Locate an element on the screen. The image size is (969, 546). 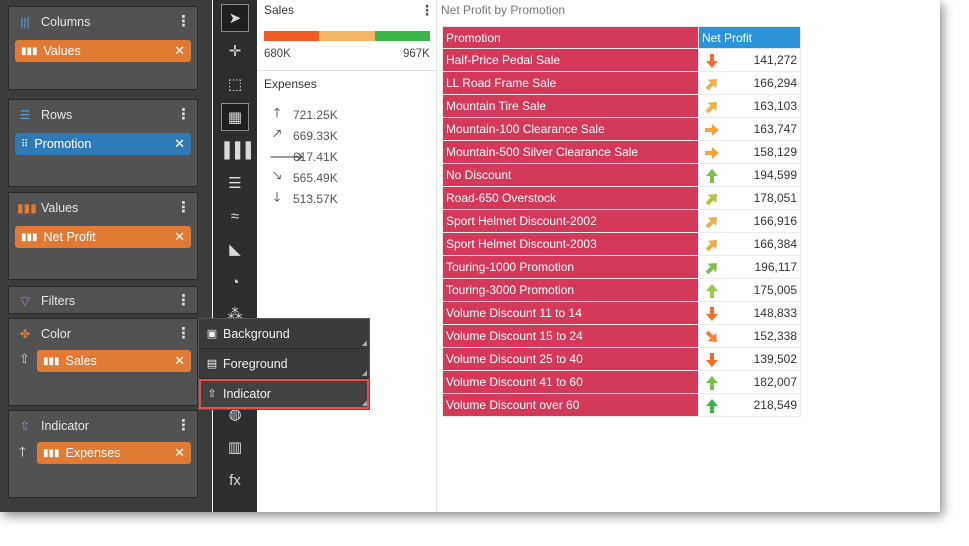
table-row: Touring-1000 Promotion 196,117 is located at coordinates (621, 267).